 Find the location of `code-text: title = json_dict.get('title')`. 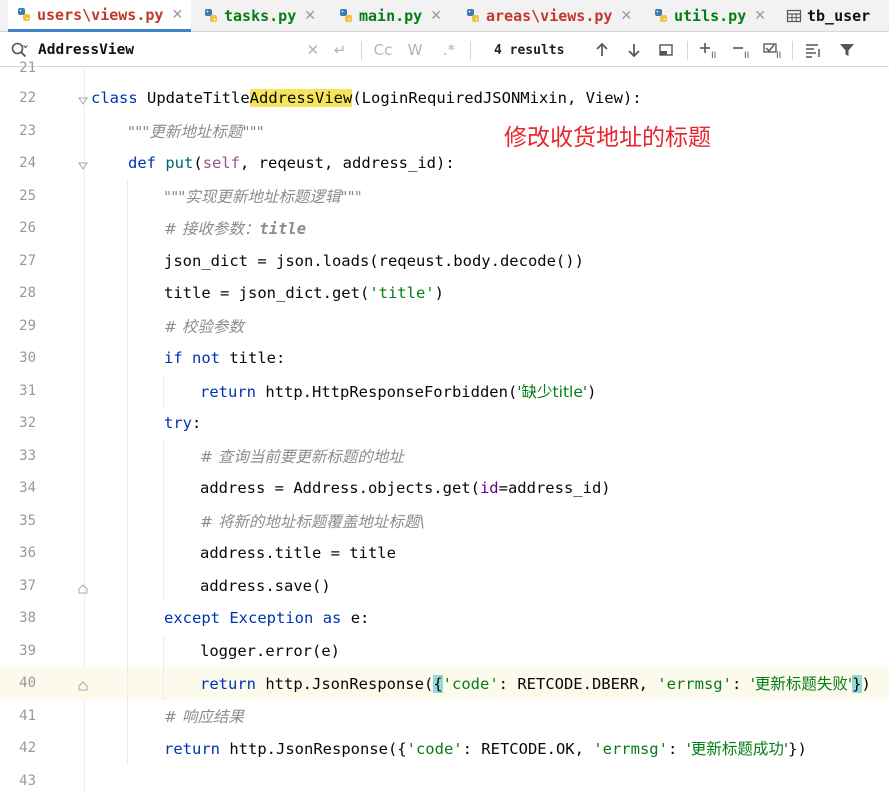

code-text: title = json_dict.get('title') is located at coordinates (304, 293).